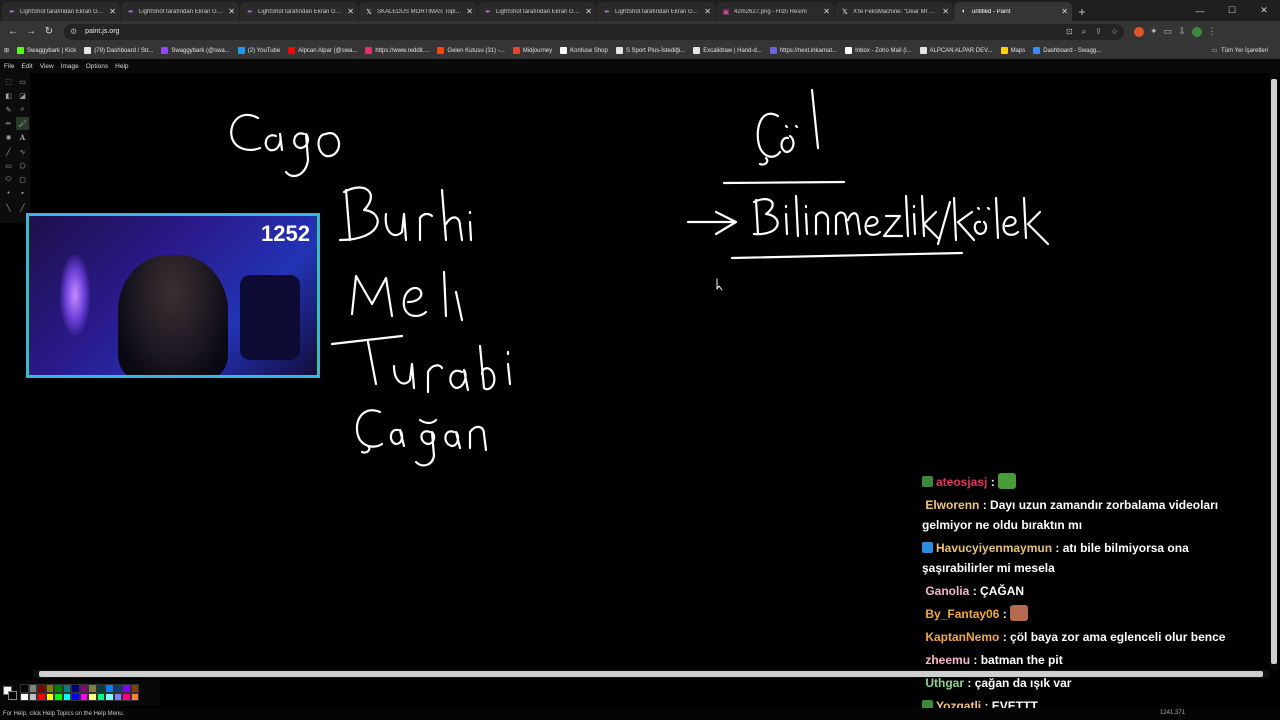 The image size is (1280, 720). Describe the element at coordinates (6, 50) in the screenshot. I see `apps-grid-icon: ⊞` at that location.